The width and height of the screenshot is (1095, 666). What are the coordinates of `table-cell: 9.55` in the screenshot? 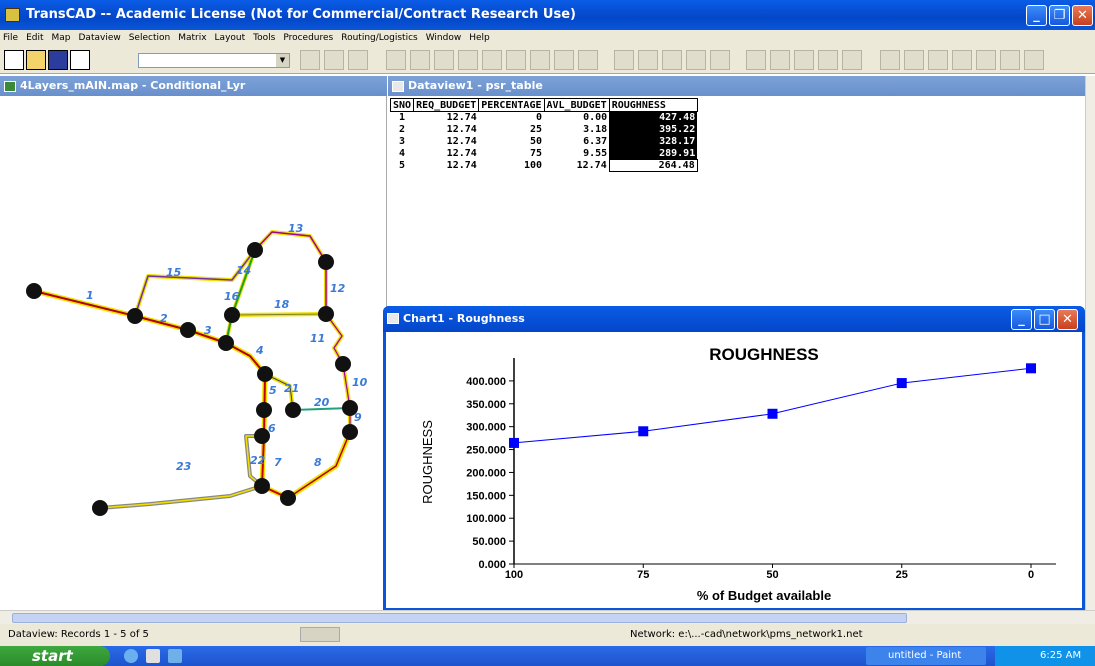 It's located at (576, 154).